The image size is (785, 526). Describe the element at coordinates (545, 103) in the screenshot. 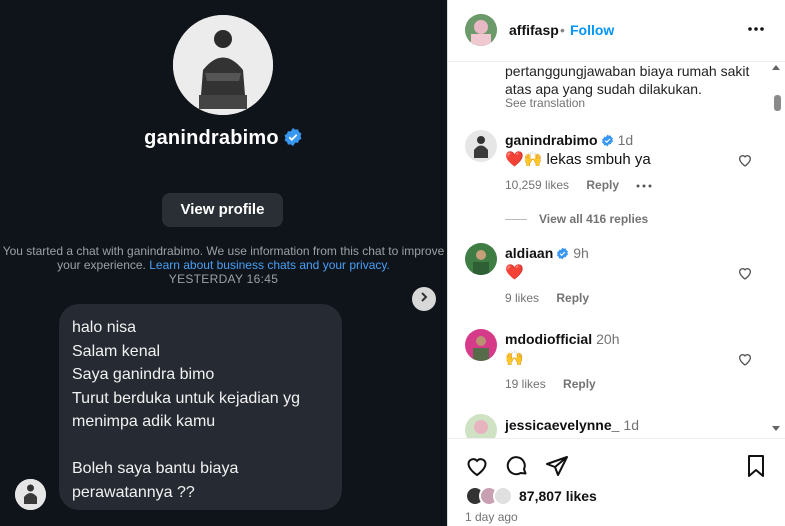

I see `see-translation-link: See translation` at that location.